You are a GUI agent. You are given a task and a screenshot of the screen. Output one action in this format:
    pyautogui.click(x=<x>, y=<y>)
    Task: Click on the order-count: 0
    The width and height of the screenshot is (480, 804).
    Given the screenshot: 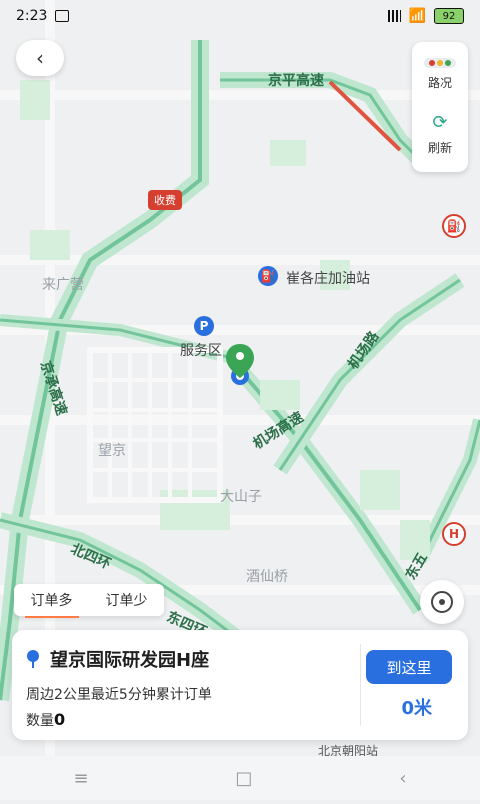 What is the action you would take?
    pyautogui.click(x=60, y=719)
    